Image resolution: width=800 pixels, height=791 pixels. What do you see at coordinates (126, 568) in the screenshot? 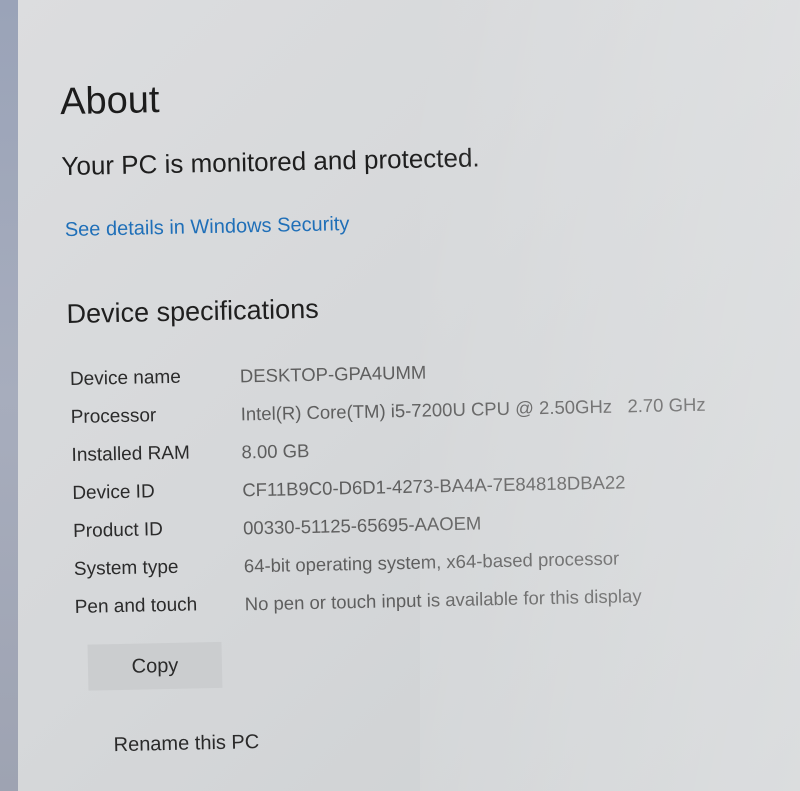
I see `spec-label: System type` at bounding box center [126, 568].